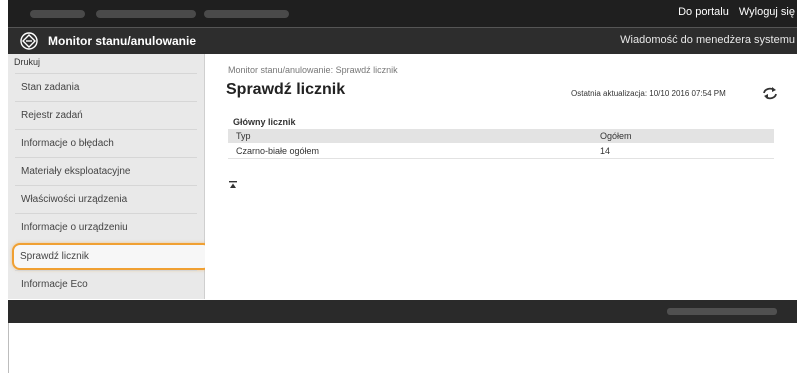 The image size is (797, 373). I want to click on sidebar-item-check-counter: Sprawdź licznik, so click(111, 256).